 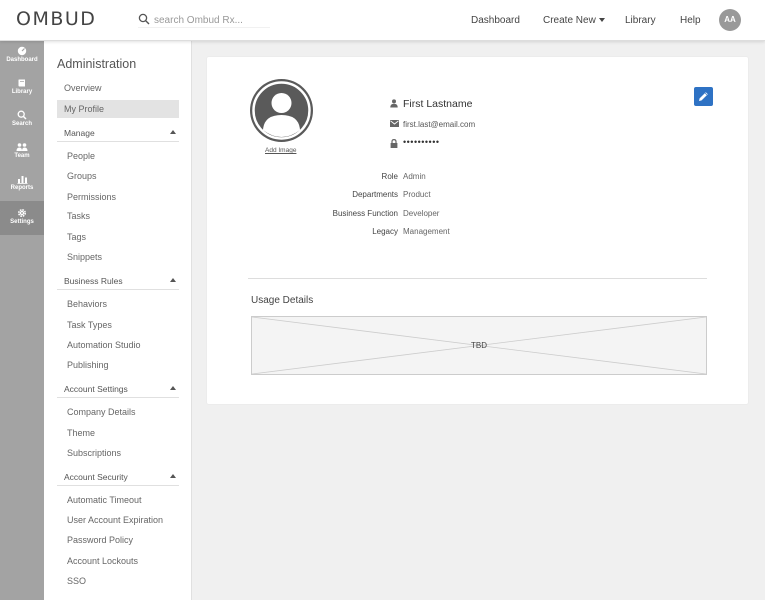 I want to click on sidebar-item-publishing: Publishing, so click(x=88, y=365).